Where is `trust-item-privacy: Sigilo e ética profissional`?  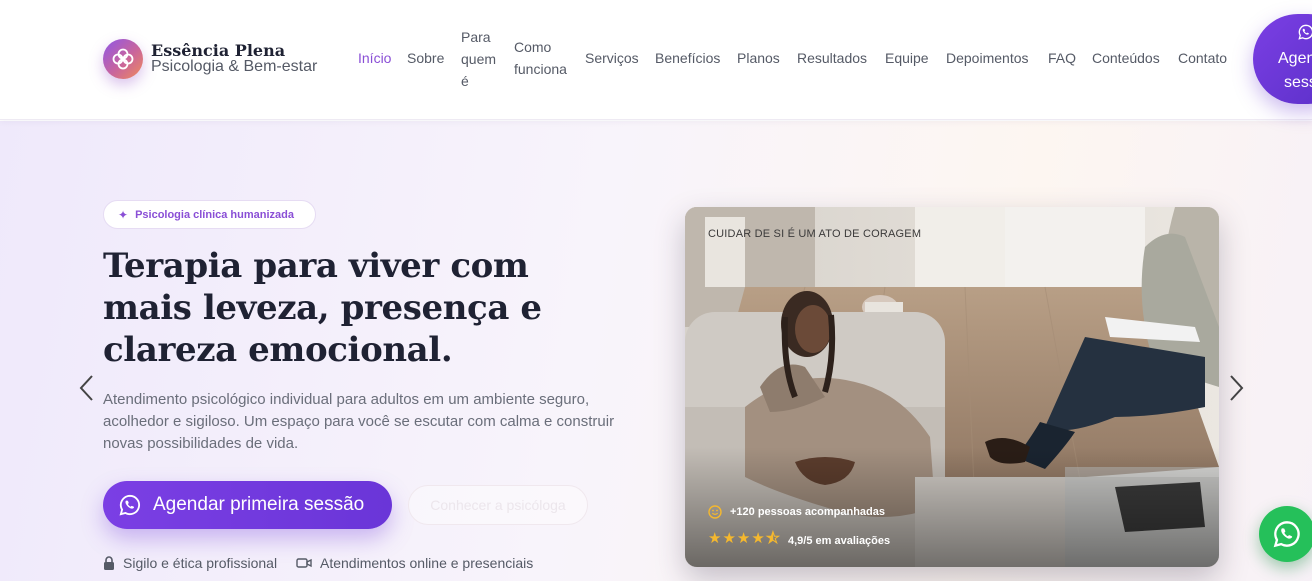
trust-item-privacy: Sigilo e ética profissional is located at coordinates (190, 563).